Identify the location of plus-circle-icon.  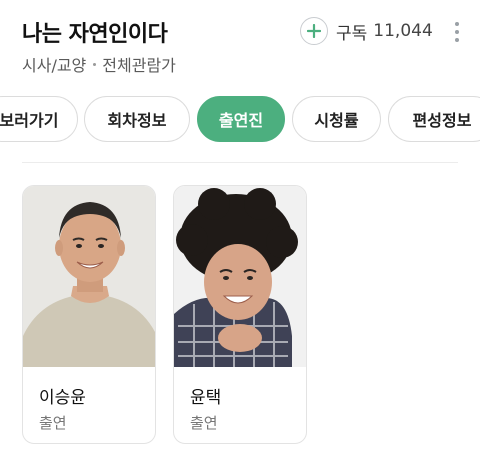
(314, 31).